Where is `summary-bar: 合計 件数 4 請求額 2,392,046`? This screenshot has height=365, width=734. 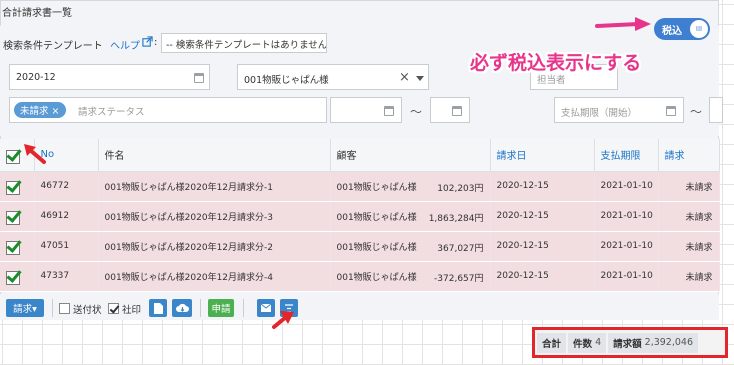
summary-bar: 合計 件数 4 請求額 2,392,046 is located at coordinates (630, 342).